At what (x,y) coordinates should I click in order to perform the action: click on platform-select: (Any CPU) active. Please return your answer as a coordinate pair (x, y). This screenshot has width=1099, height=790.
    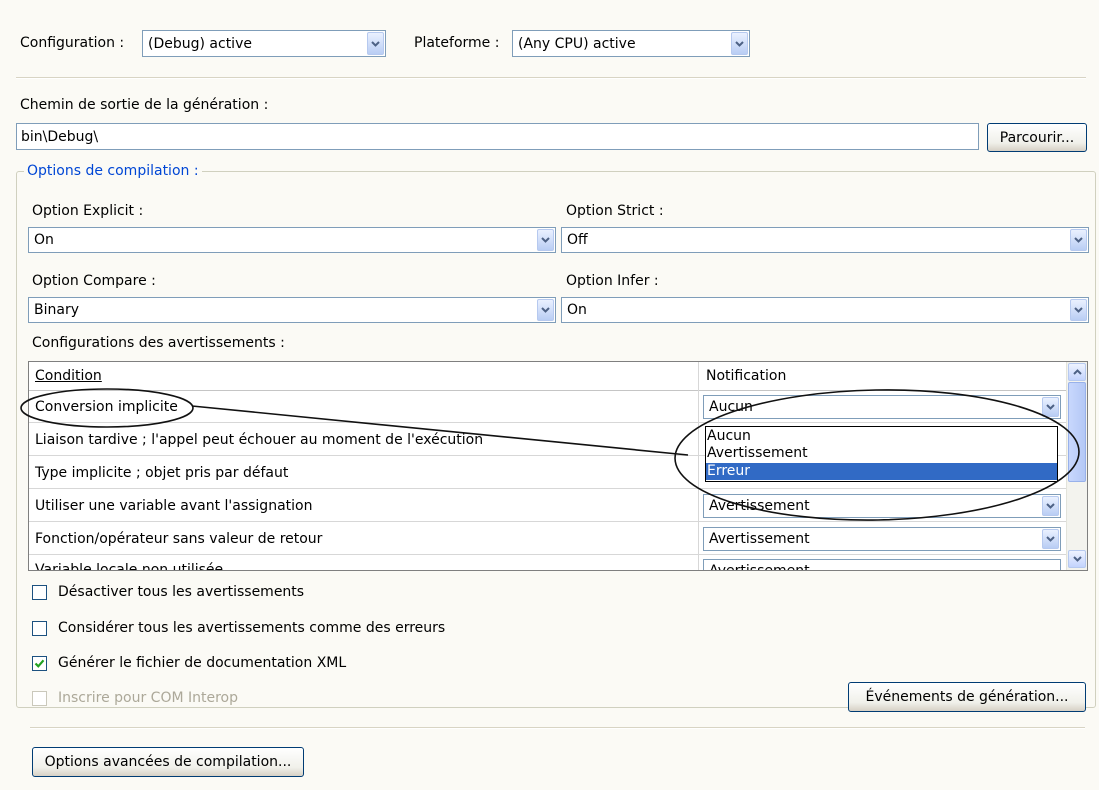
    Looking at the image, I should click on (631, 43).